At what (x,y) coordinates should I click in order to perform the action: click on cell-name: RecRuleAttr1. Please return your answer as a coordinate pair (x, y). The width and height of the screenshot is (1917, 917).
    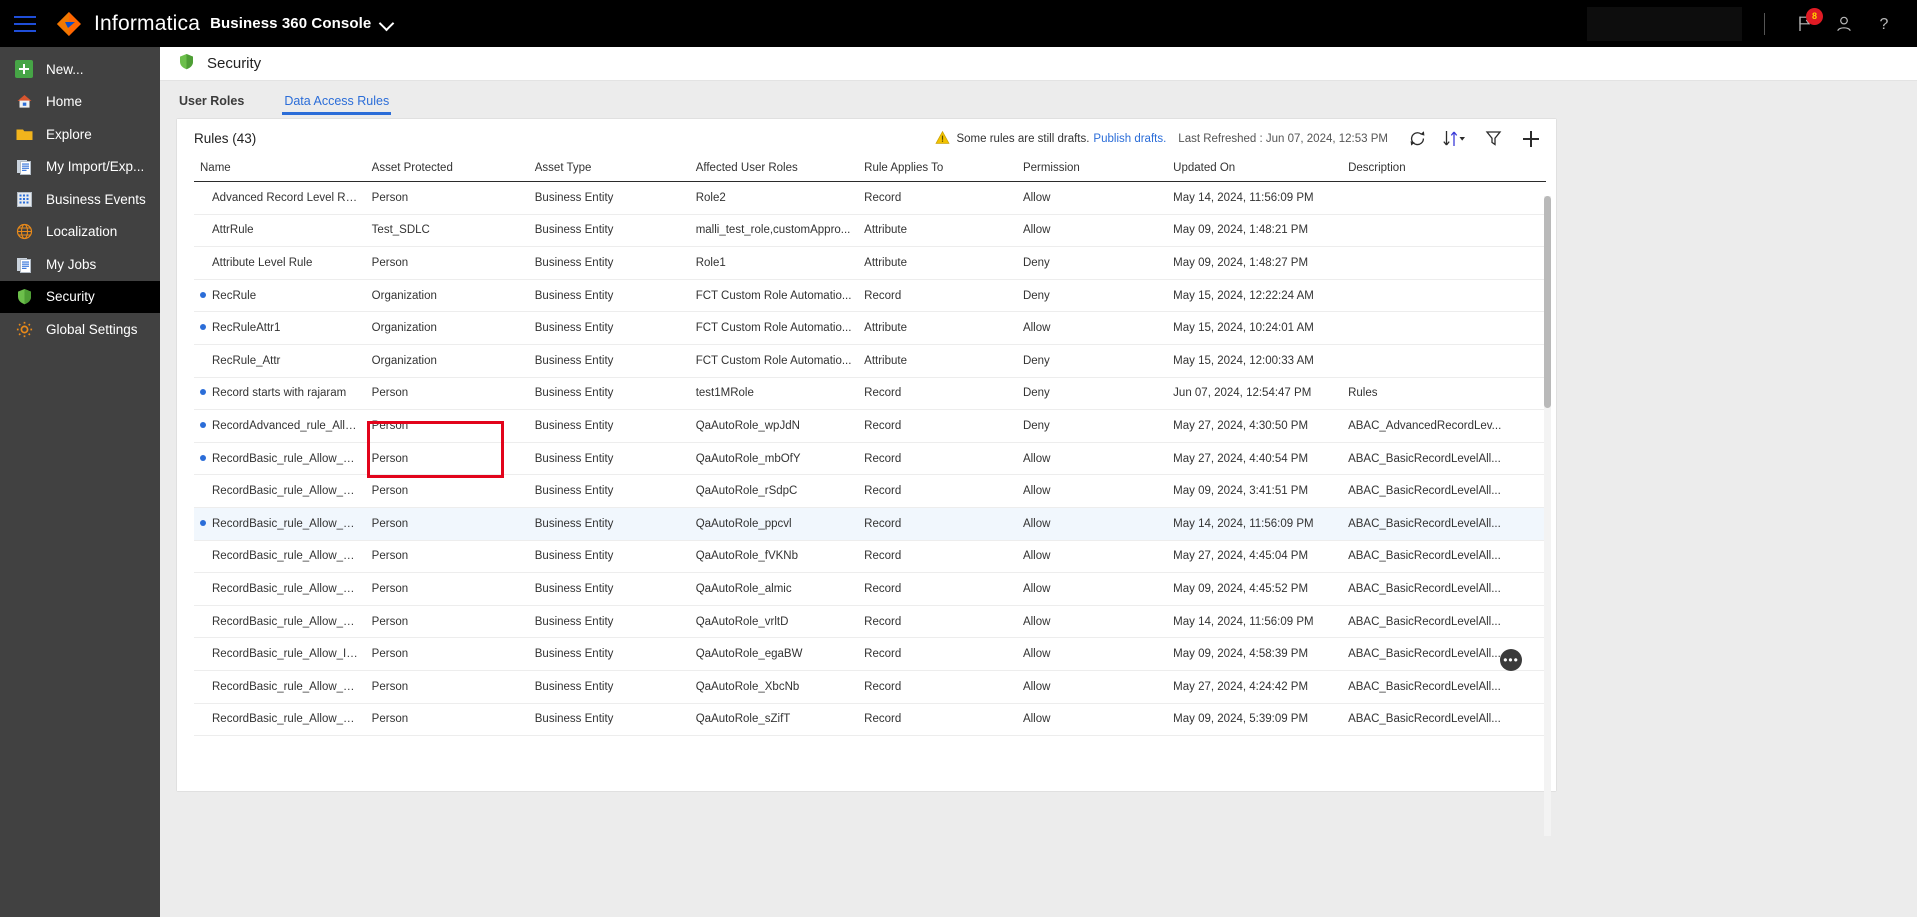
    Looking at the image, I should click on (280, 328).